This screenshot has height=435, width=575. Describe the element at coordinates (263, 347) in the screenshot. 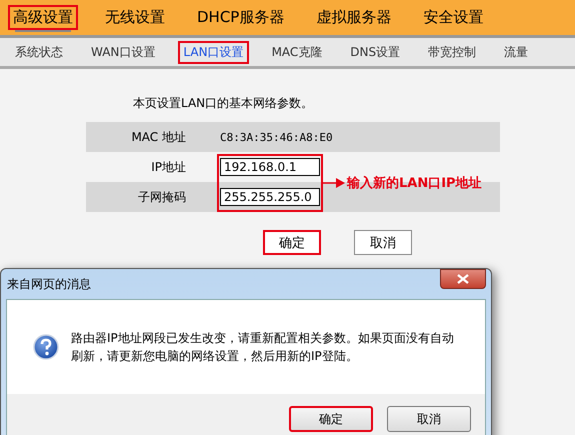

I see `dialog-message: 路由器IP地址网段已发生改变，请重新配置相关参数。如果页面没有自动刷新，请更新您电脑的网络设置，然后用新的IP登陆。` at that location.